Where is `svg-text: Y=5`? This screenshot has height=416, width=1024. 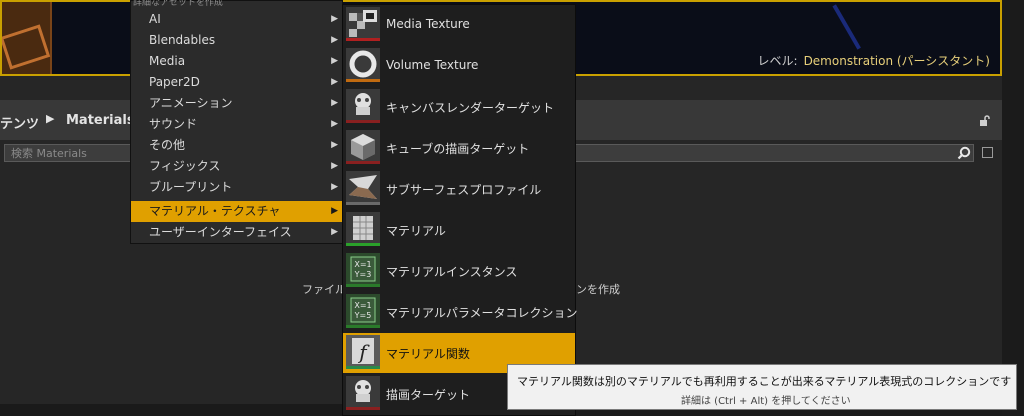
svg-text: Y=5 is located at coordinates (363, 315).